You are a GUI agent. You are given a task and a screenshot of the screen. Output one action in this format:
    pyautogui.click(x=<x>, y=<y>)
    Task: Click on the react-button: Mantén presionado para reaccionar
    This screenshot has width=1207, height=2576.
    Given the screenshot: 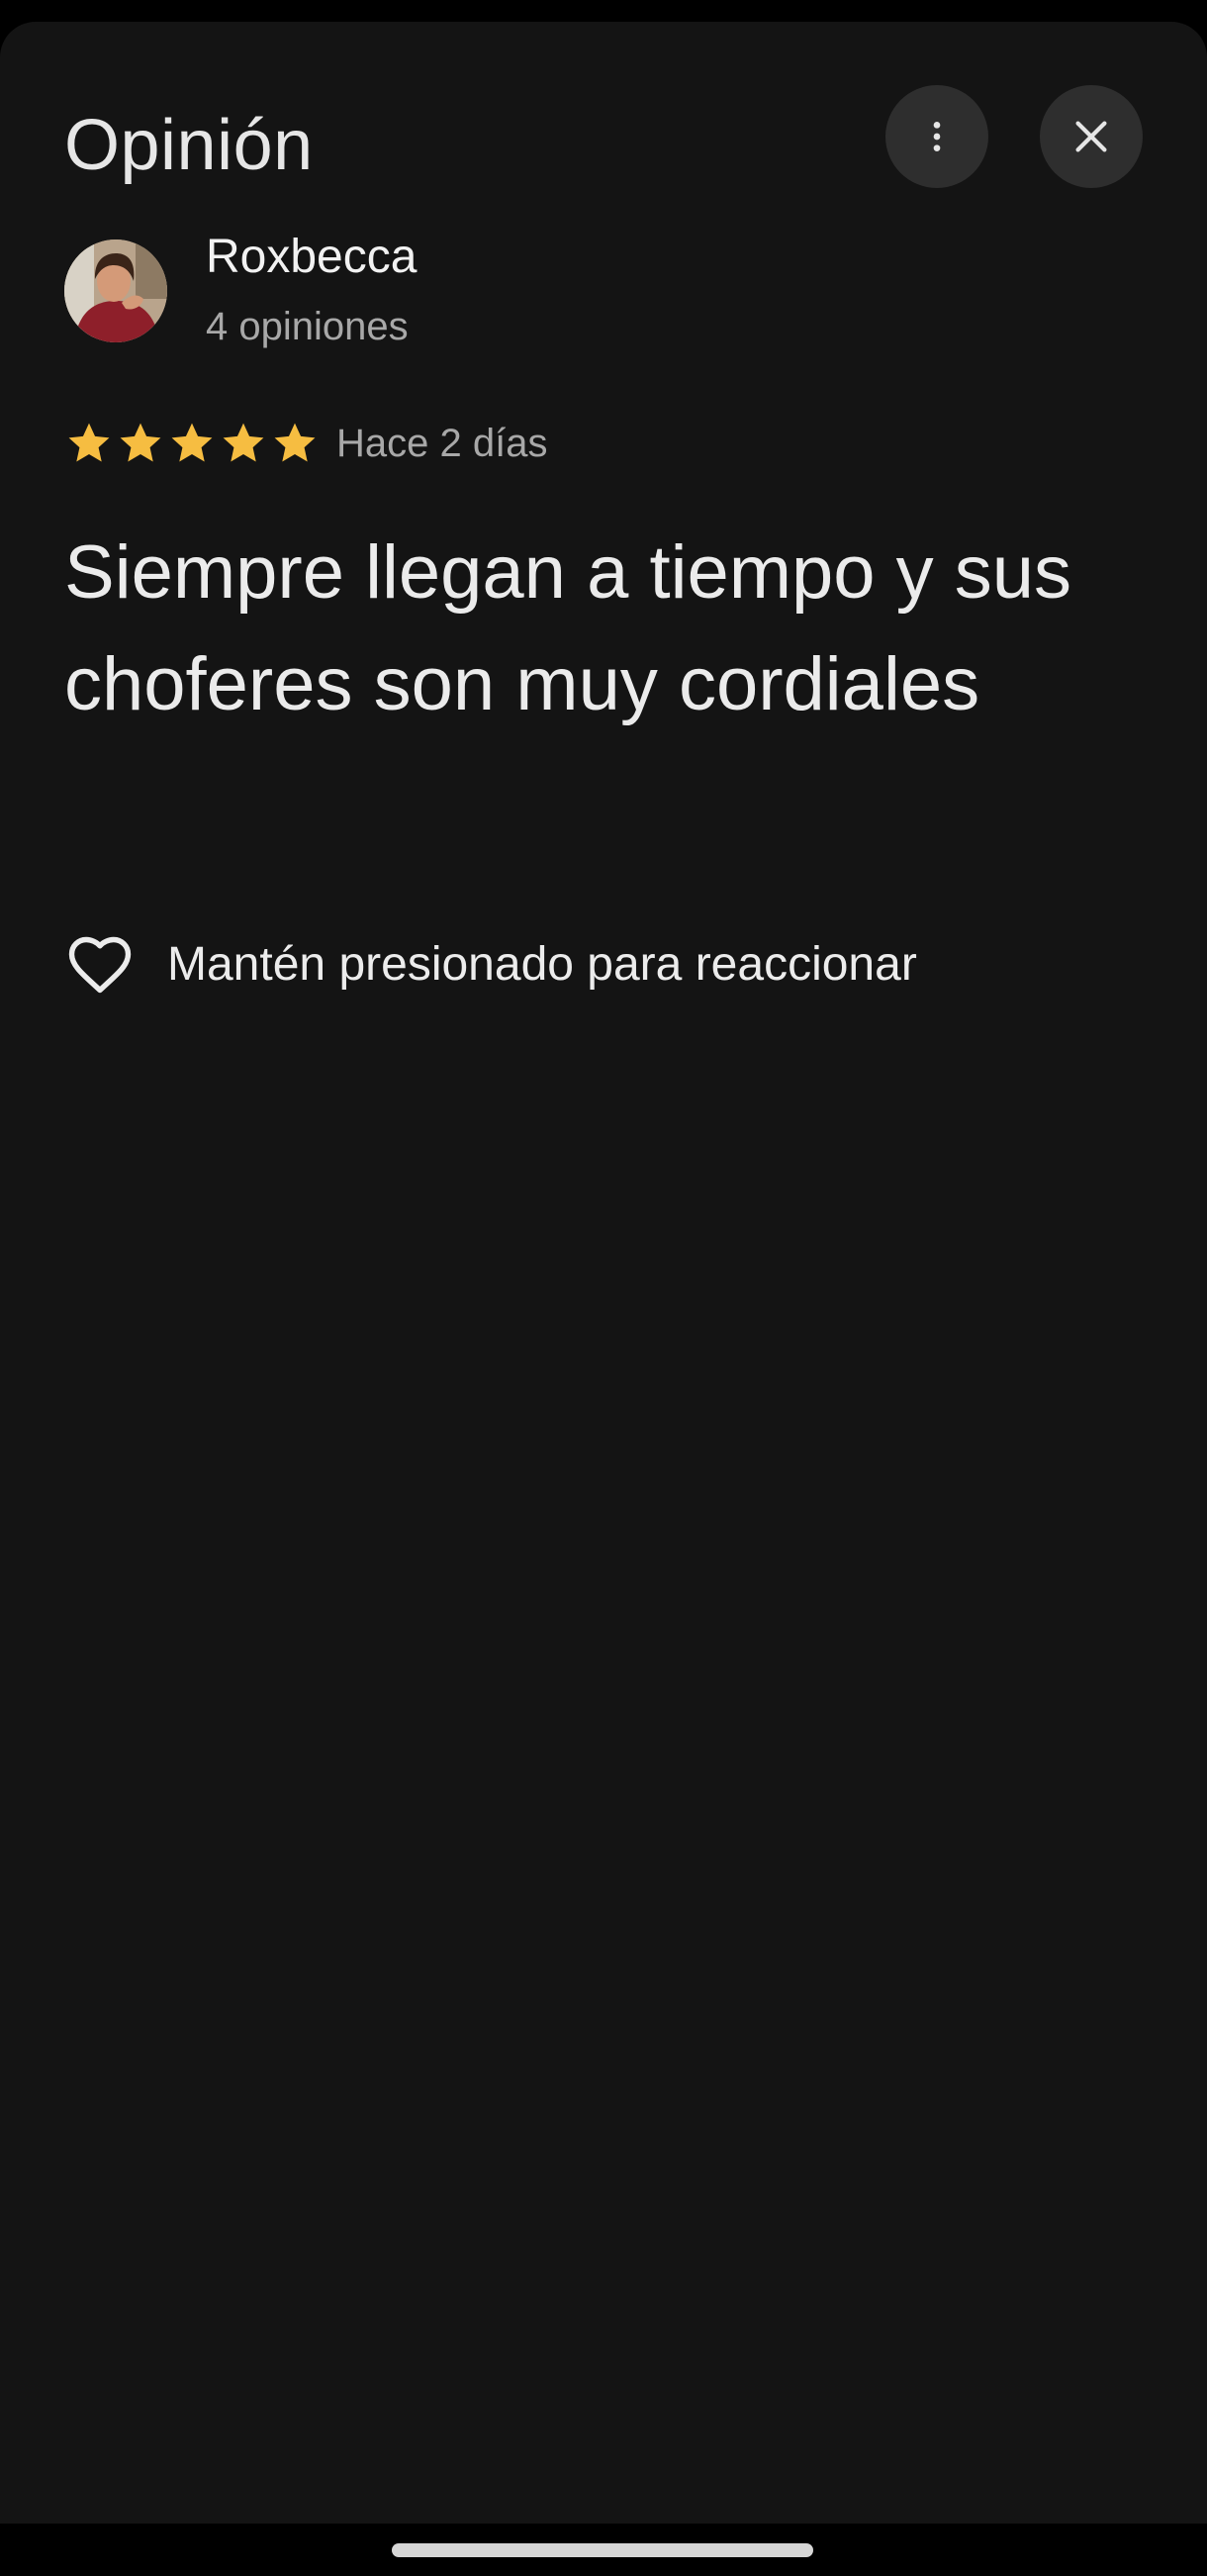 What is the action you would take?
    pyautogui.click(x=490, y=964)
    